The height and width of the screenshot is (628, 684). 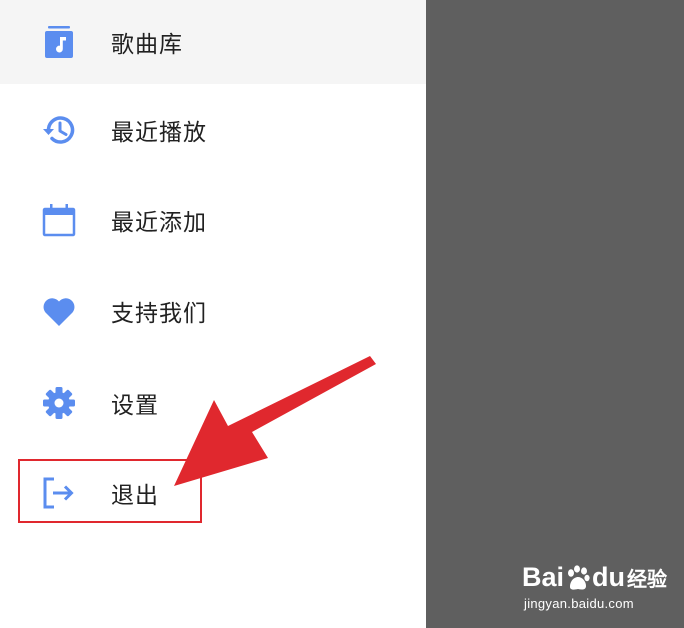 I want to click on paw-icon, so click(x=579, y=577).